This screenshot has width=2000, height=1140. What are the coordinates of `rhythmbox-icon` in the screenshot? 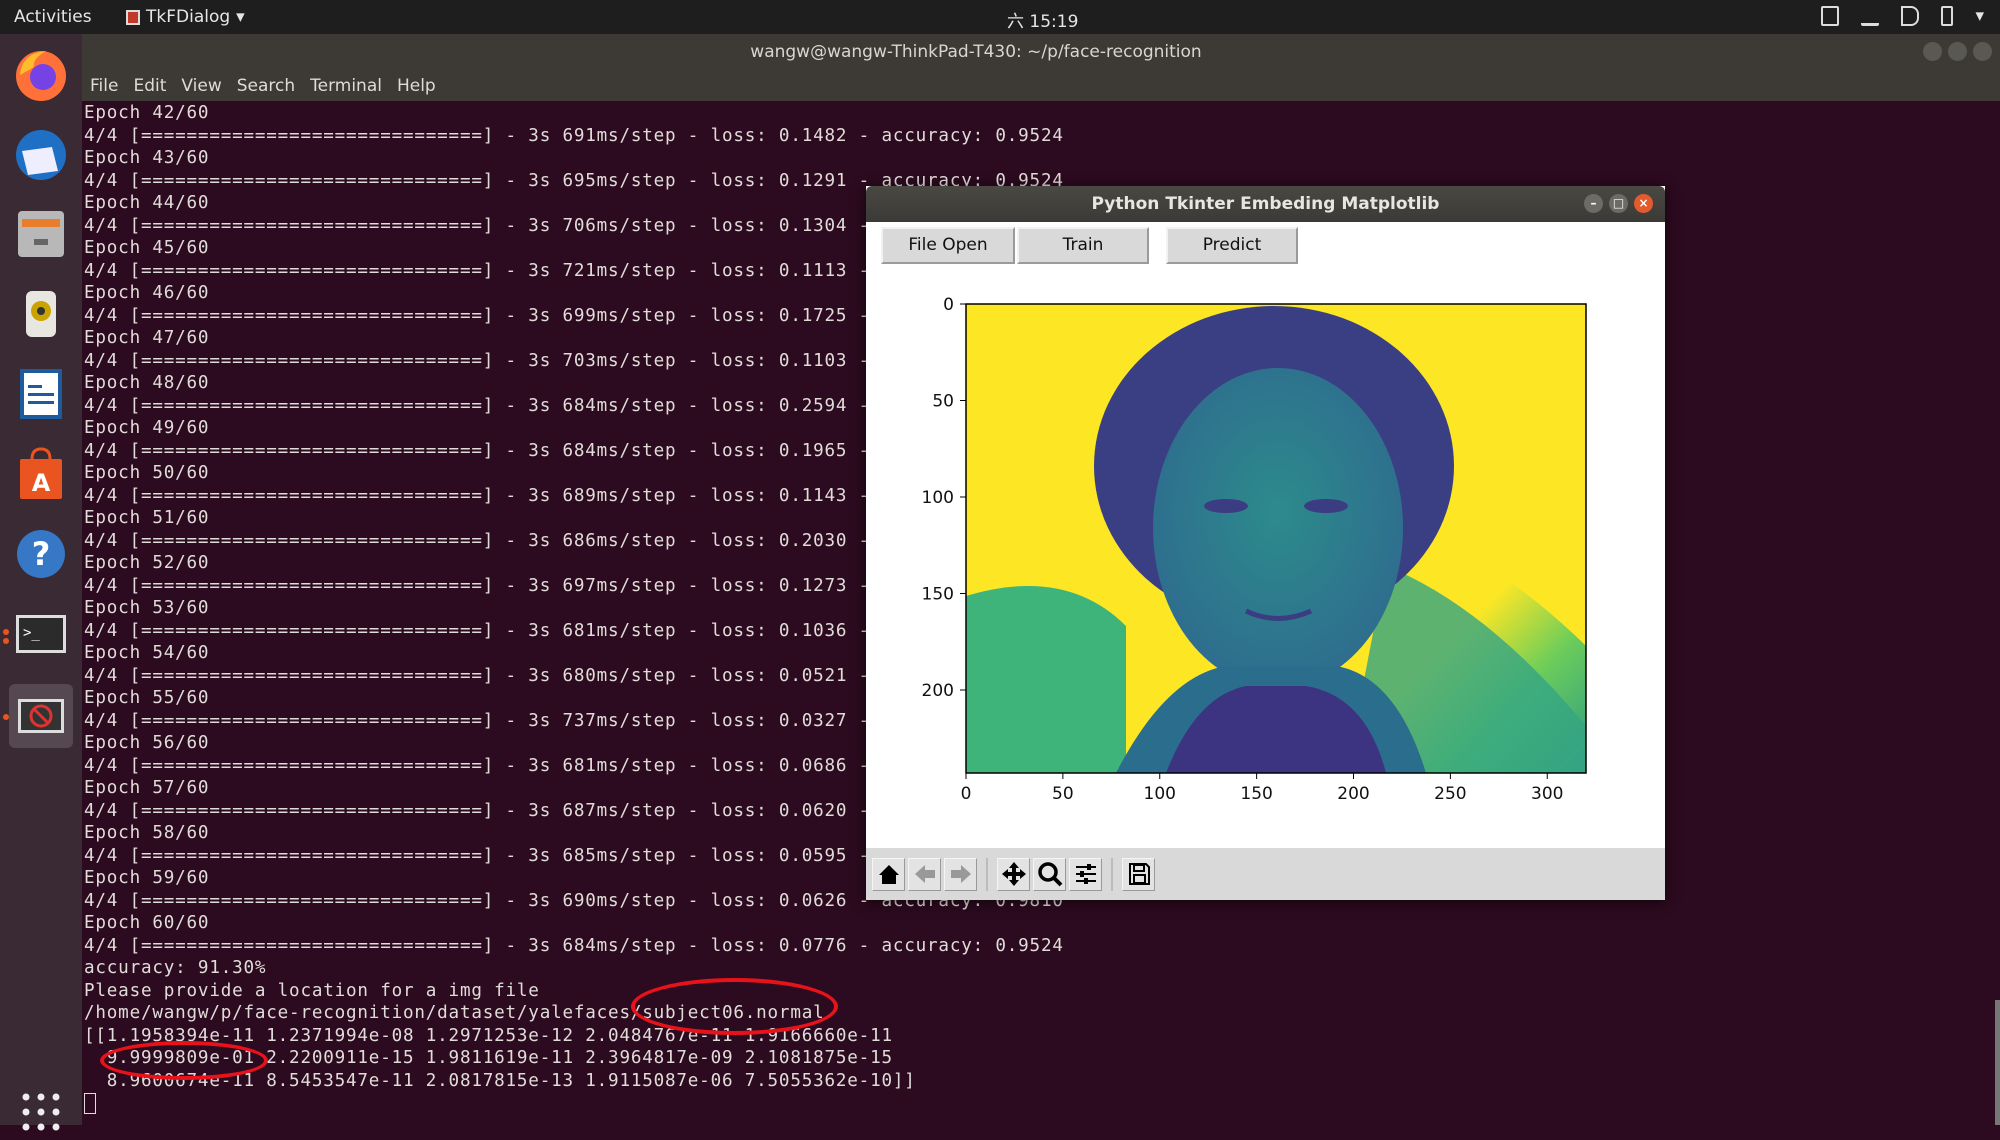 It's located at (41, 314).